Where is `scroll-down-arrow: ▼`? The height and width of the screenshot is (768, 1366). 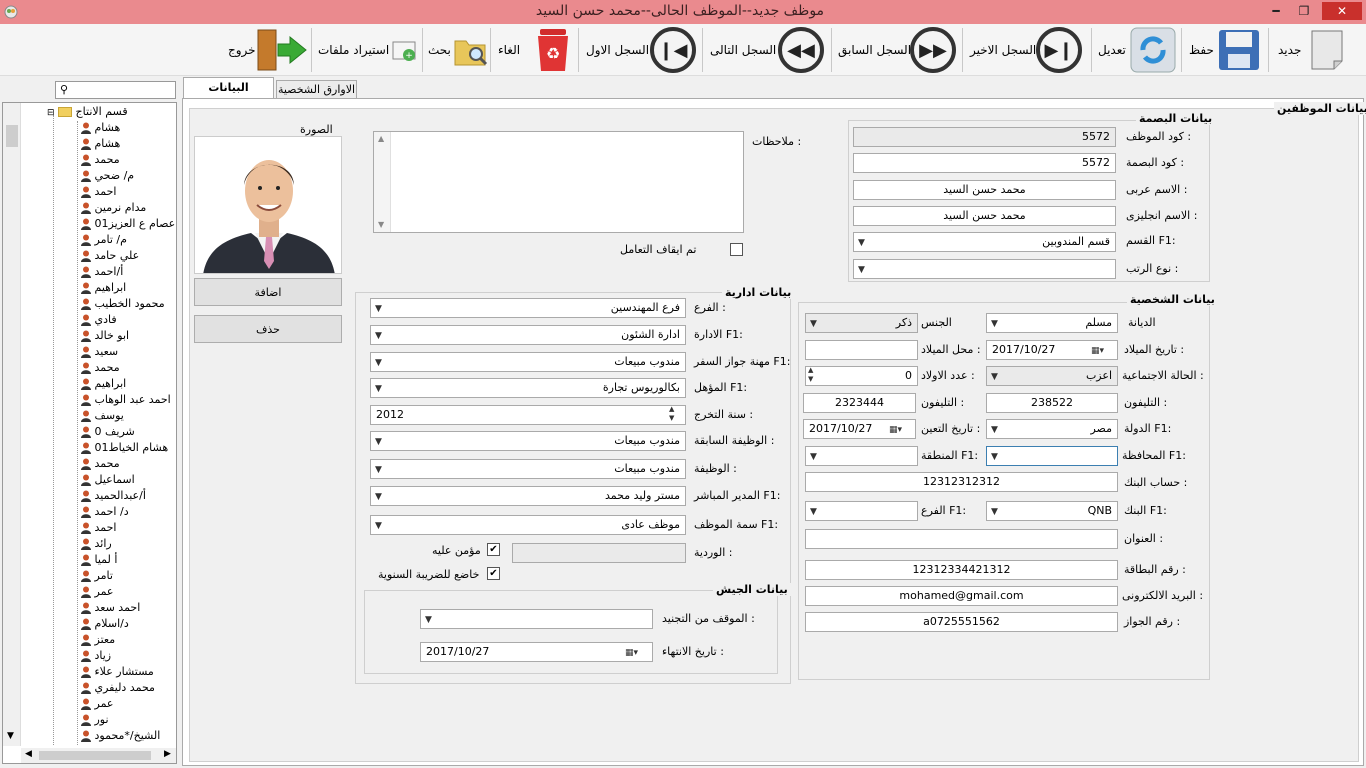
scroll-down-arrow: ▼ is located at coordinates (10, 736).